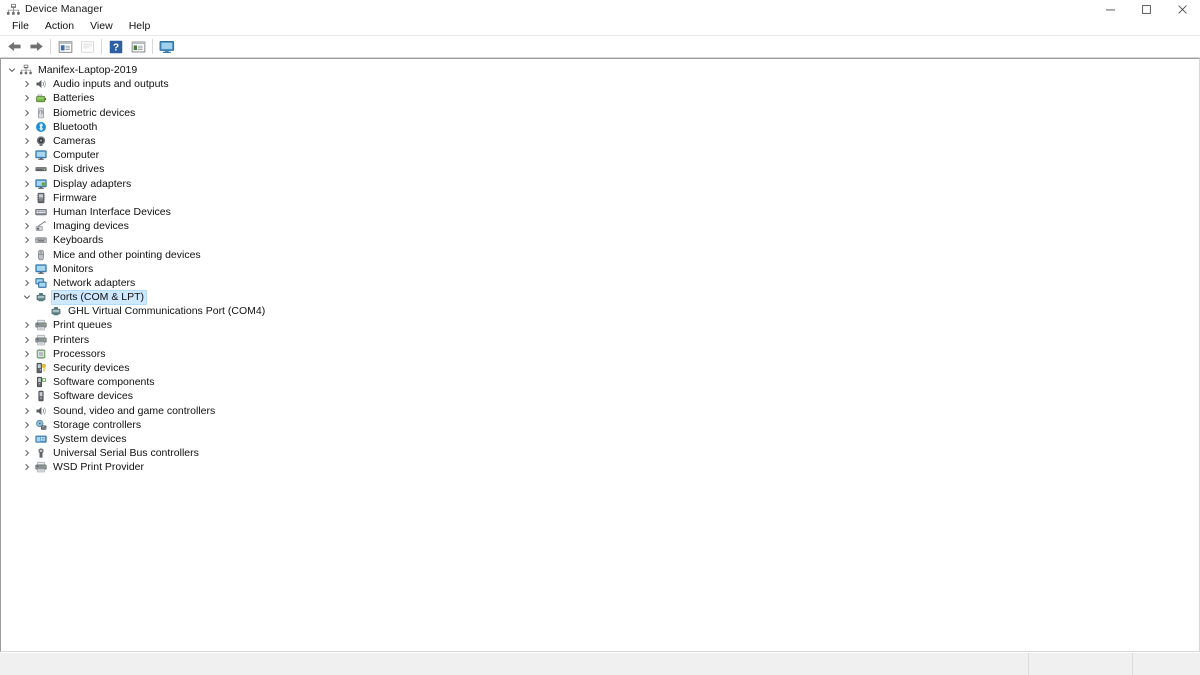 The height and width of the screenshot is (675, 1200). What do you see at coordinates (101, 26) in the screenshot?
I see `menu-view: View` at bounding box center [101, 26].